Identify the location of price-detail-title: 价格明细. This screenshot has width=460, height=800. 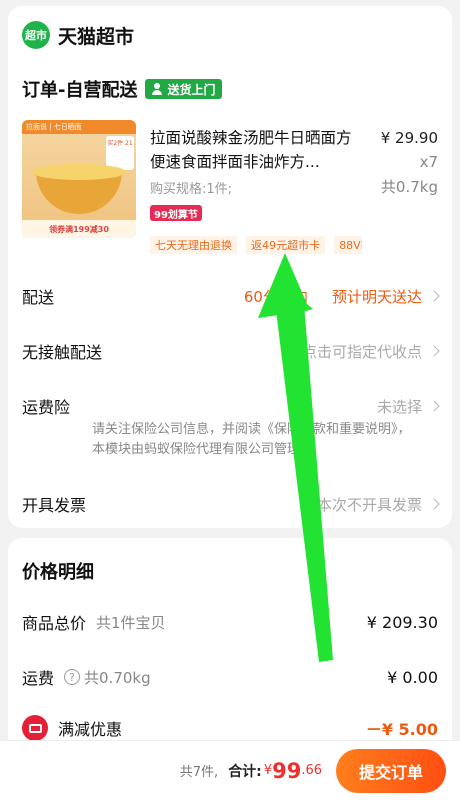
(58, 572).